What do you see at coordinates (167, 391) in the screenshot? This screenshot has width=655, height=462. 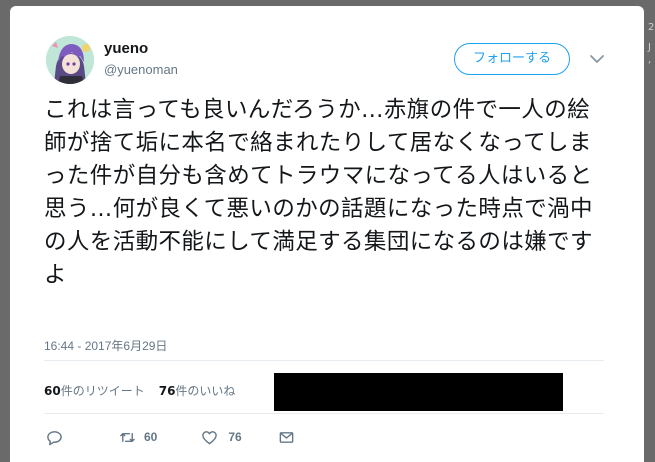 I see `like-stat-count: 76` at bounding box center [167, 391].